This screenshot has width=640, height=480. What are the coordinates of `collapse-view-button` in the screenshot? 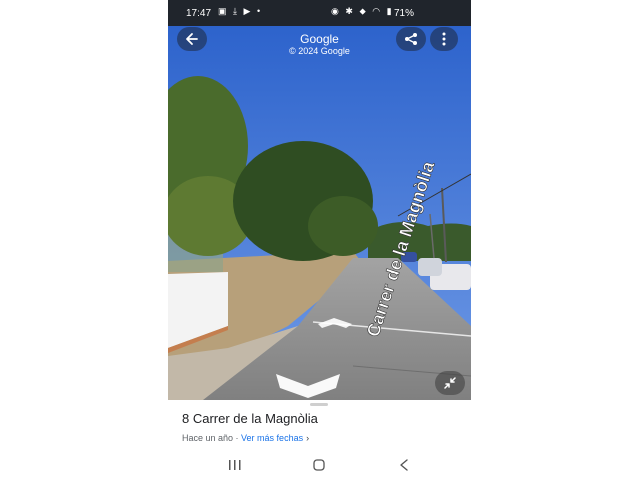 It's located at (450, 383).